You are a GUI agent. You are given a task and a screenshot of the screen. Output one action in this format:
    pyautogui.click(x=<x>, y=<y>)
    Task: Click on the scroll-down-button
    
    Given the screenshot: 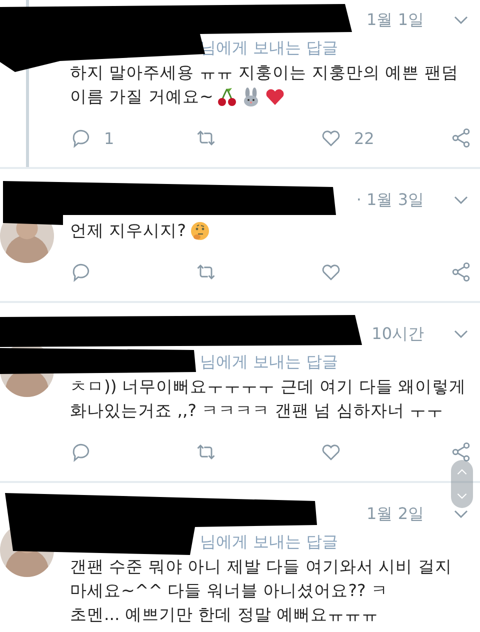 What is the action you would take?
    pyautogui.click(x=462, y=496)
    